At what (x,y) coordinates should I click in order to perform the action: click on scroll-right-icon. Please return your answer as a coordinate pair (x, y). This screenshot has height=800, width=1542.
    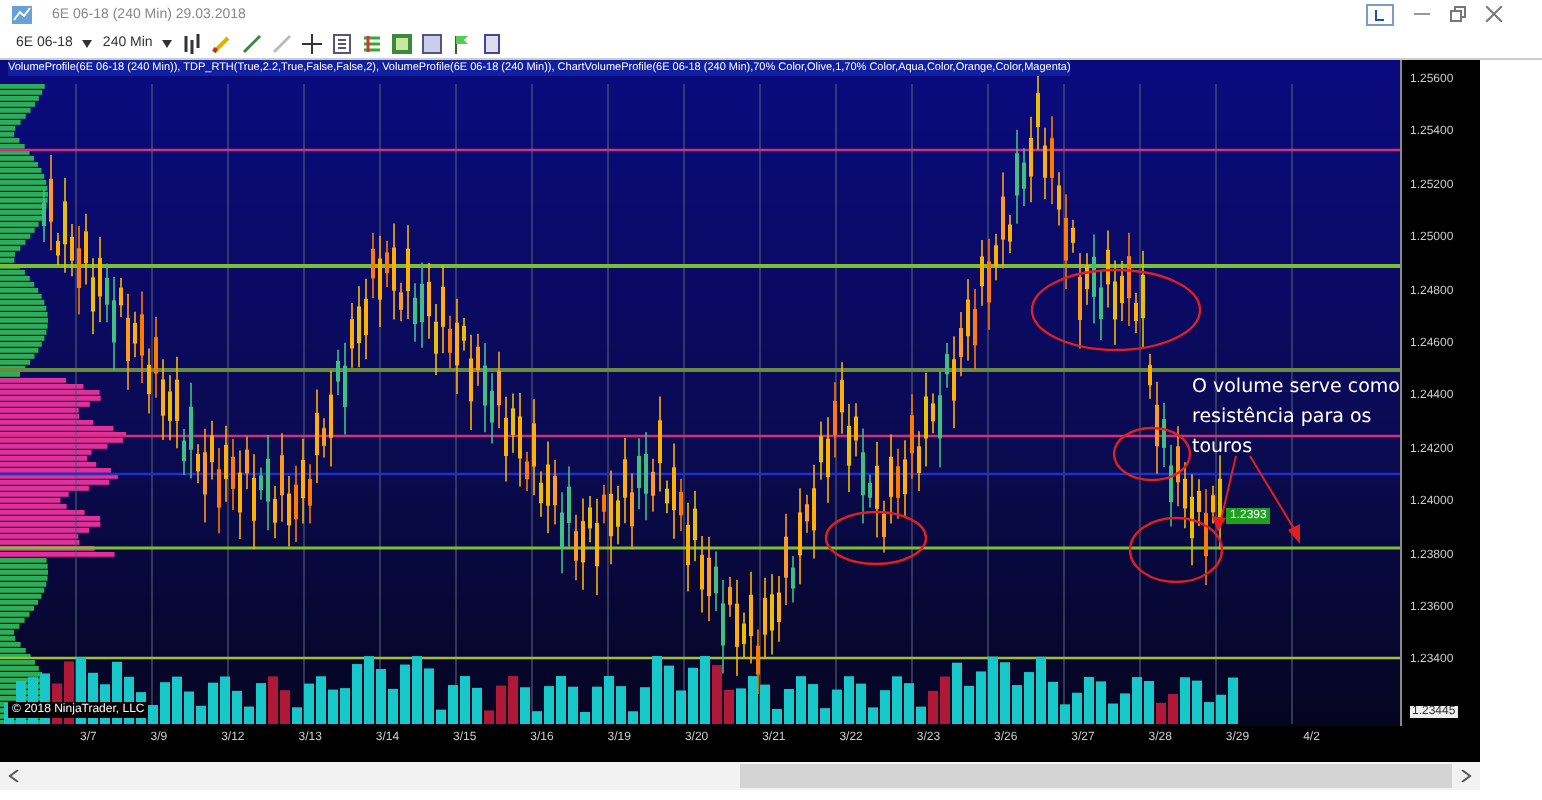
    Looking at the image, I should click on (1466, 776).